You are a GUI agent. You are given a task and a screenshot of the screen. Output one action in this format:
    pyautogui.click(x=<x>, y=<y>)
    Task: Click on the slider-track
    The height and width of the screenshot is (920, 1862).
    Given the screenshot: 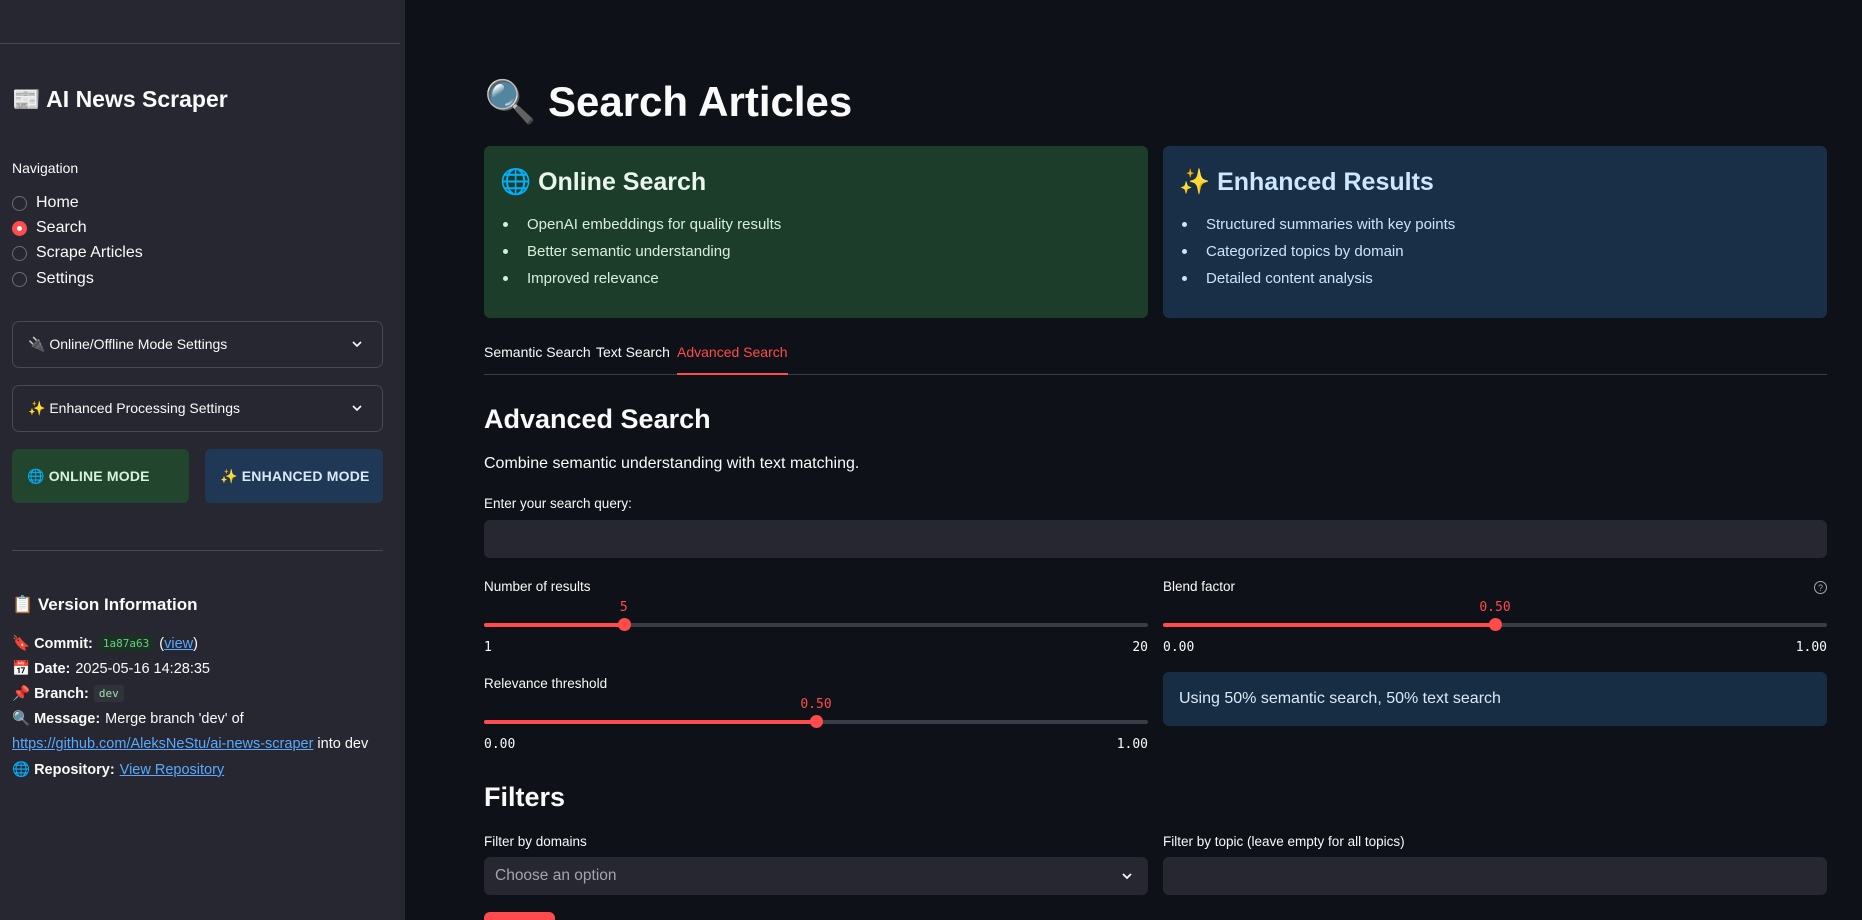 What is the action you would take?
    pyautogui.click(x=816, y=625)
    